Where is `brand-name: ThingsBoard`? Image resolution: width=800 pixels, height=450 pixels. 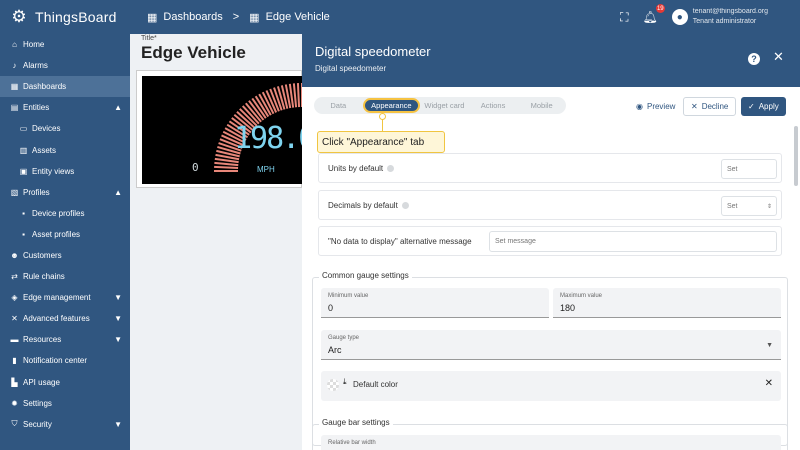
brand-name: ThingsBoard is located at coordinates (76, 17).